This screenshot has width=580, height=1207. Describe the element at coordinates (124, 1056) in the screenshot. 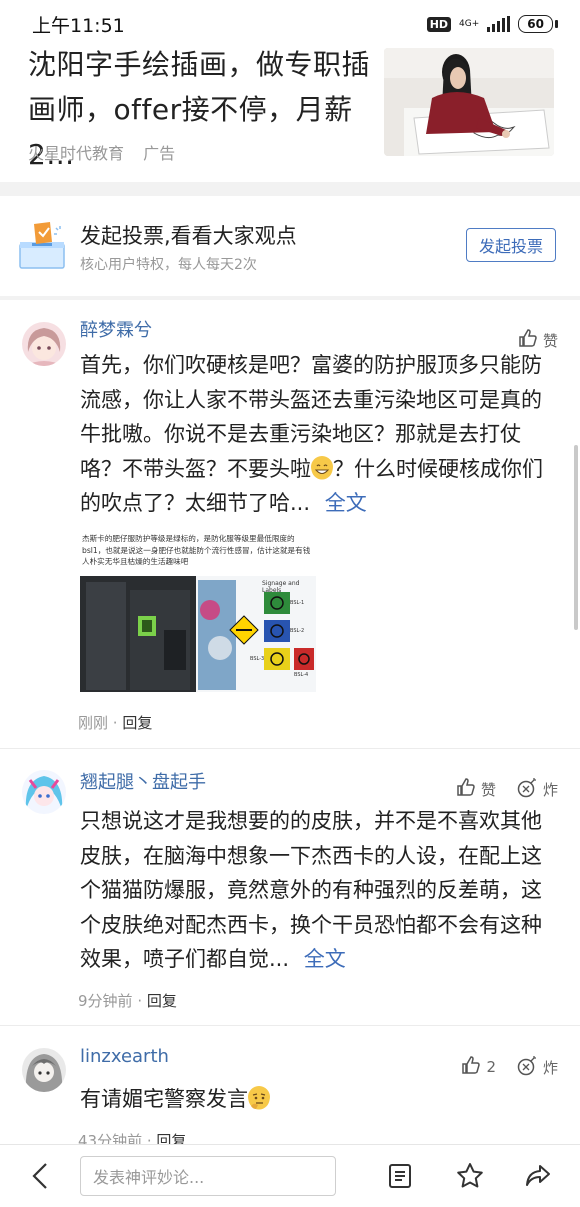

I see `comment-username: linzxearth` at that location.